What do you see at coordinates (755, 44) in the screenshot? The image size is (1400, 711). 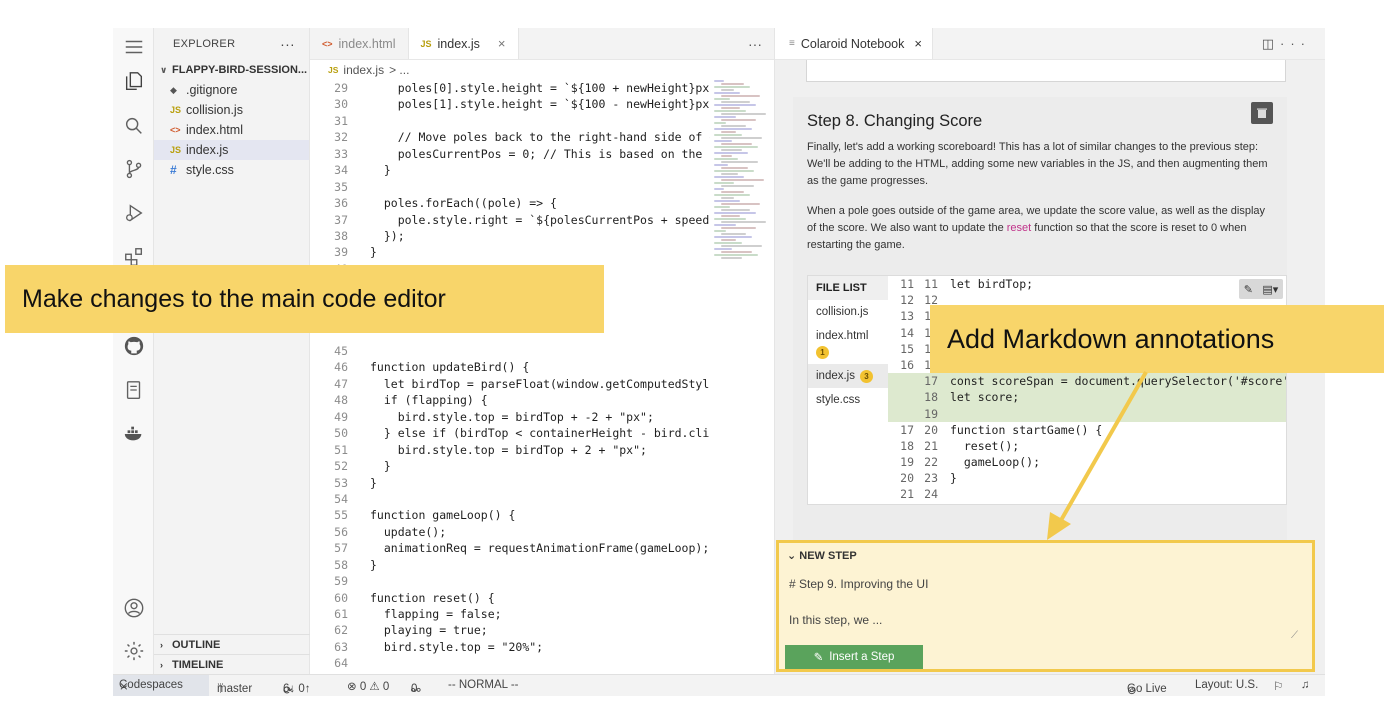 I see `editor-more-icon: ···` at bounding box center [755, 44].